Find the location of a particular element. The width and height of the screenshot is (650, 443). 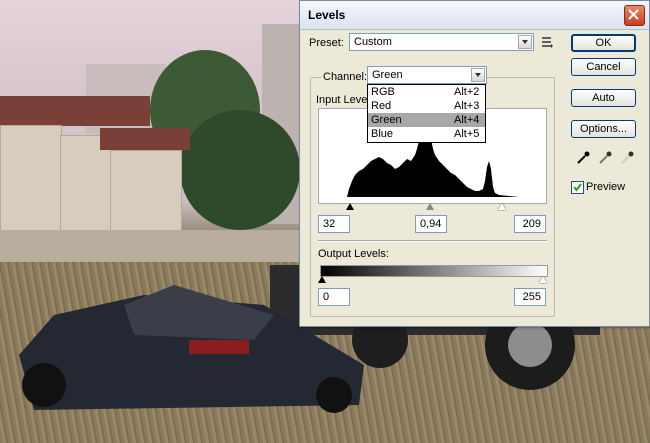

option-name: RGB is located at coordinates (383, 92).